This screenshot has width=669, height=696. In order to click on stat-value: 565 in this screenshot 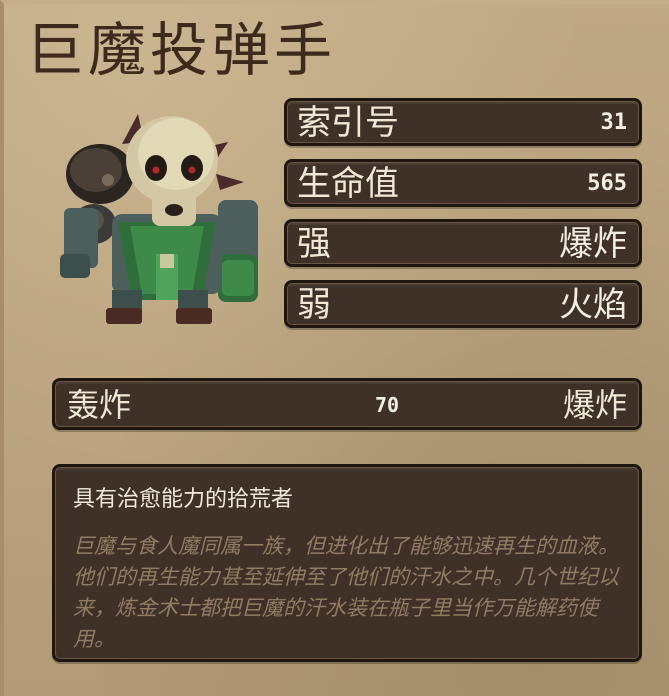, I will do `click(607, 183)`.